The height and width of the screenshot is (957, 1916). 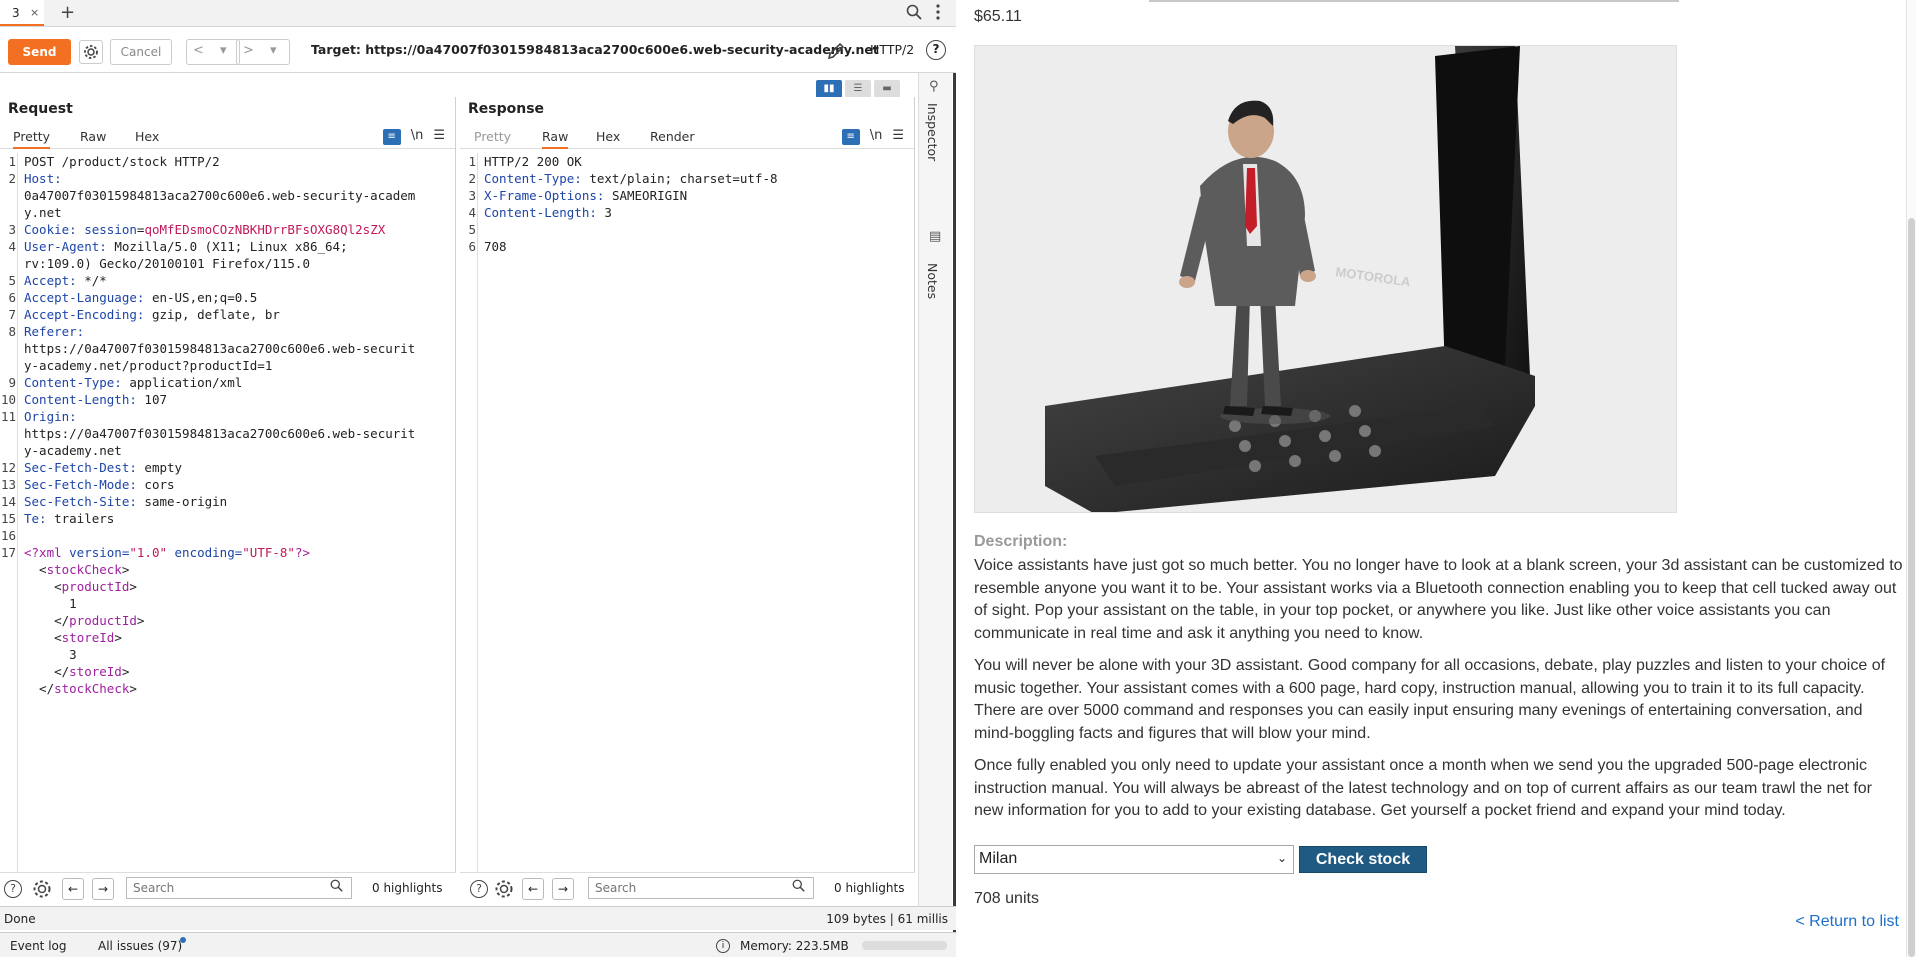 What do you see at coordinates (12, 382) in the screenshot?
I see `line-number: 9` at bounding box center [12, 382].